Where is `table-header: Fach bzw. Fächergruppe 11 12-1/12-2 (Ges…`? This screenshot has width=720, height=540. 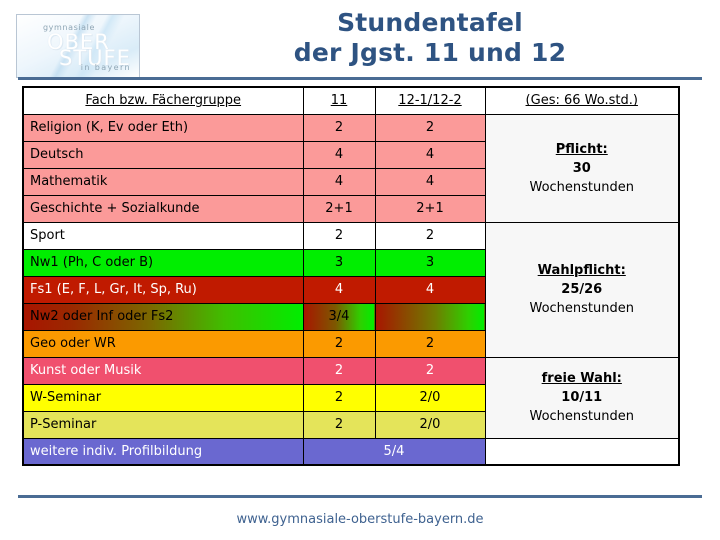
table-header: Fach bzw. Fächergruppe 11 12-1/12-2 (Ges… is located at coordinates (351, 100).